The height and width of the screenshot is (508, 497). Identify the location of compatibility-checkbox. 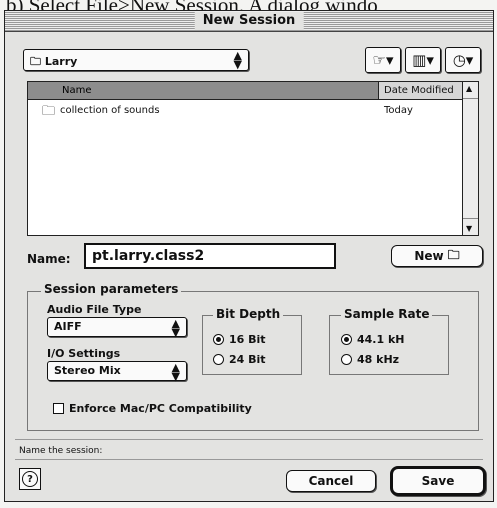
(58, 408).